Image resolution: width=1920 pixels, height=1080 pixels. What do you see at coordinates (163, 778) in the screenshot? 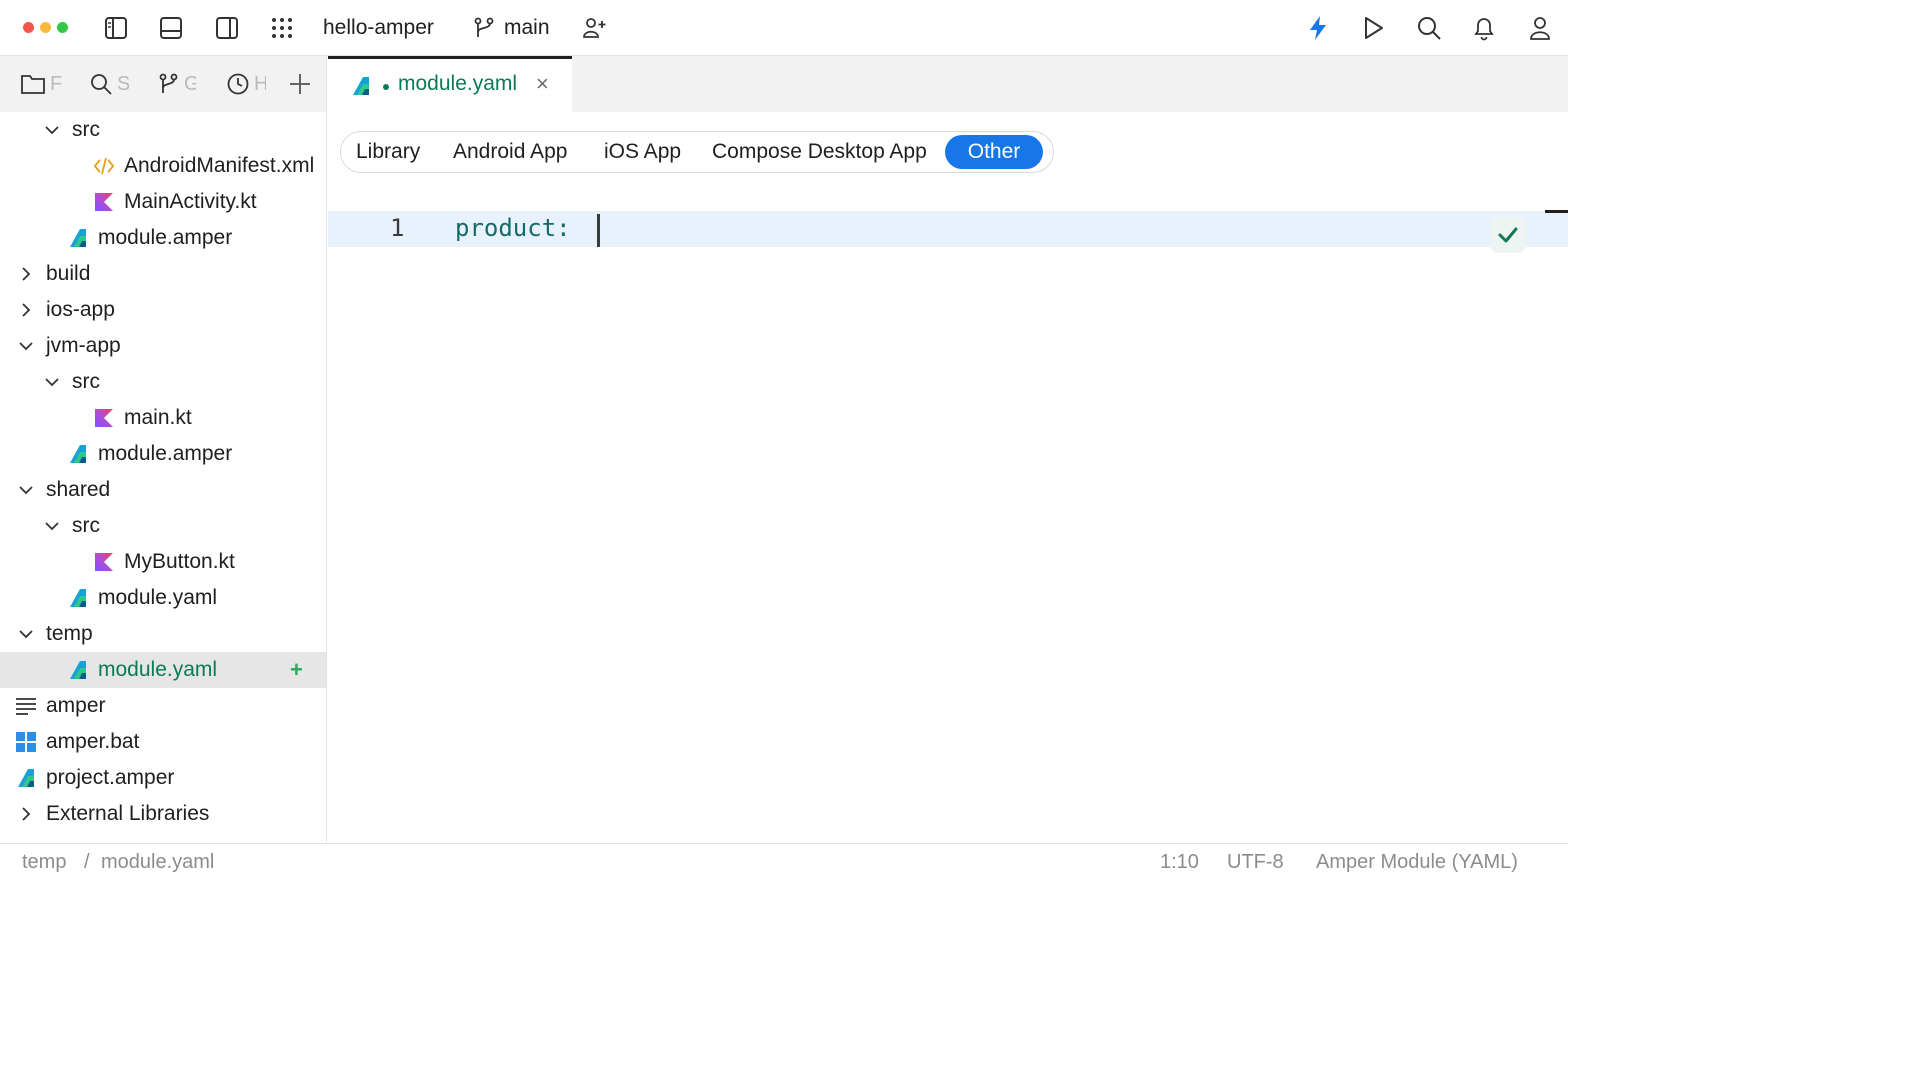
I see `tree-item-project-amper: project.amper` at bounding box center [163, 778].